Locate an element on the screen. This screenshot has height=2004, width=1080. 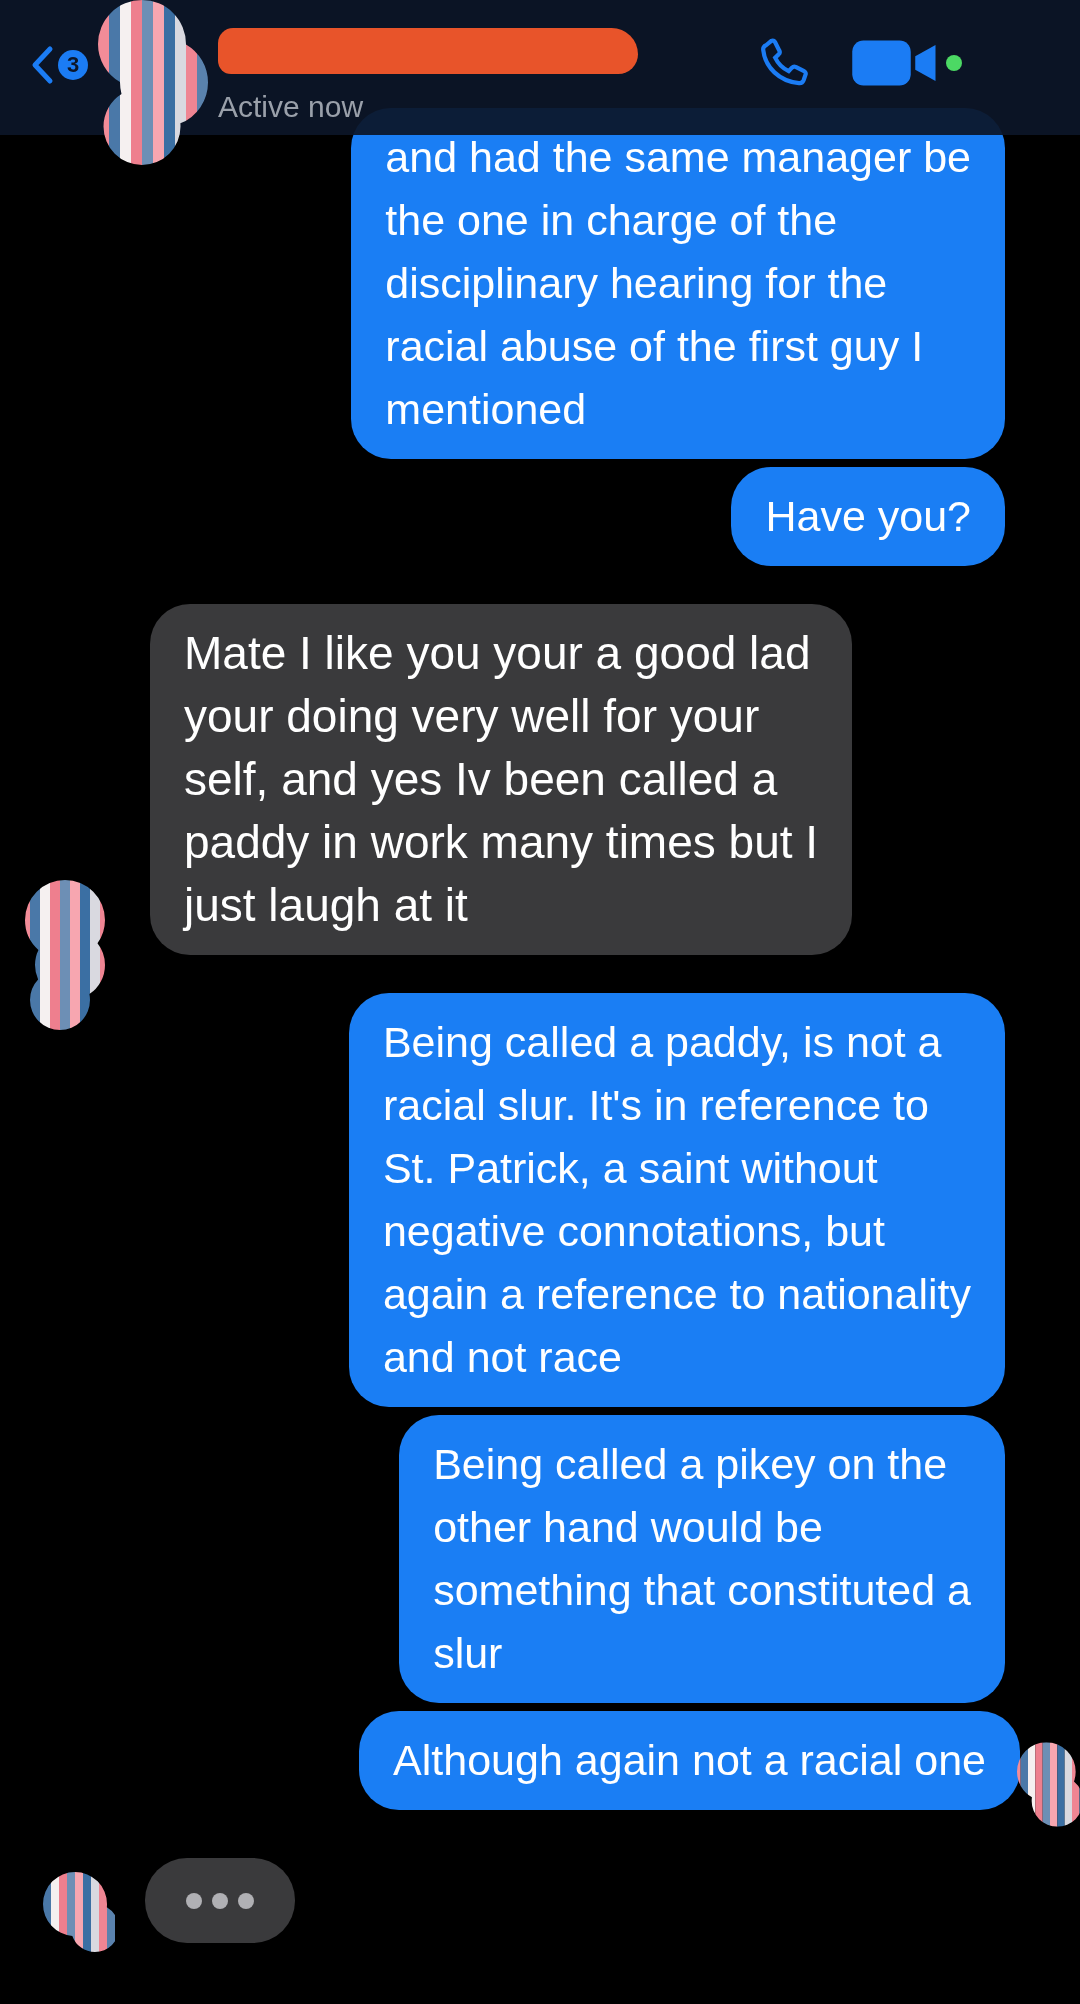
unread-badge: 3 is located at coordinates (73, 65).